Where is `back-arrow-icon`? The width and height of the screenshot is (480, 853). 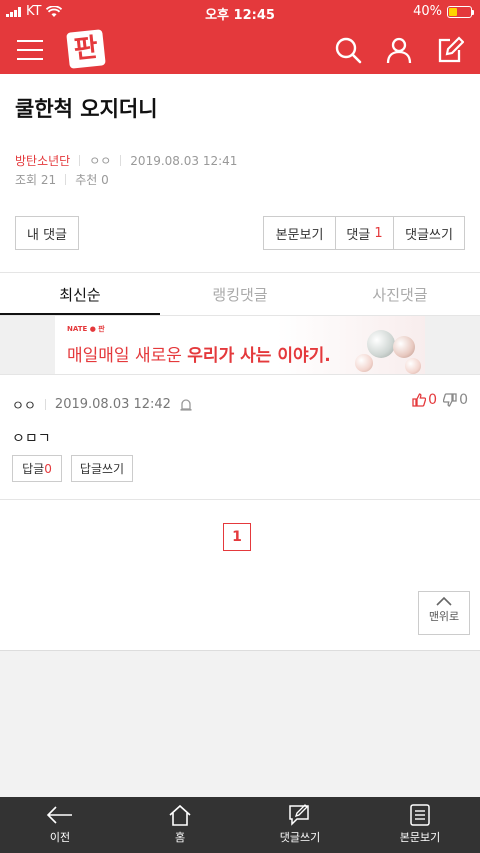 back-arrow-icon is located at coordinates (59, 815).